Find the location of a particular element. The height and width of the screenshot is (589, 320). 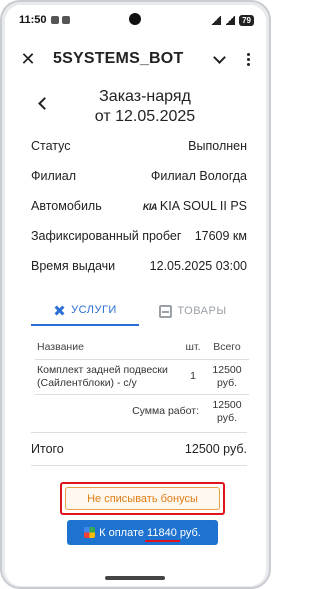

total-value: 12500 руб. is located at coordinates (215, 449).